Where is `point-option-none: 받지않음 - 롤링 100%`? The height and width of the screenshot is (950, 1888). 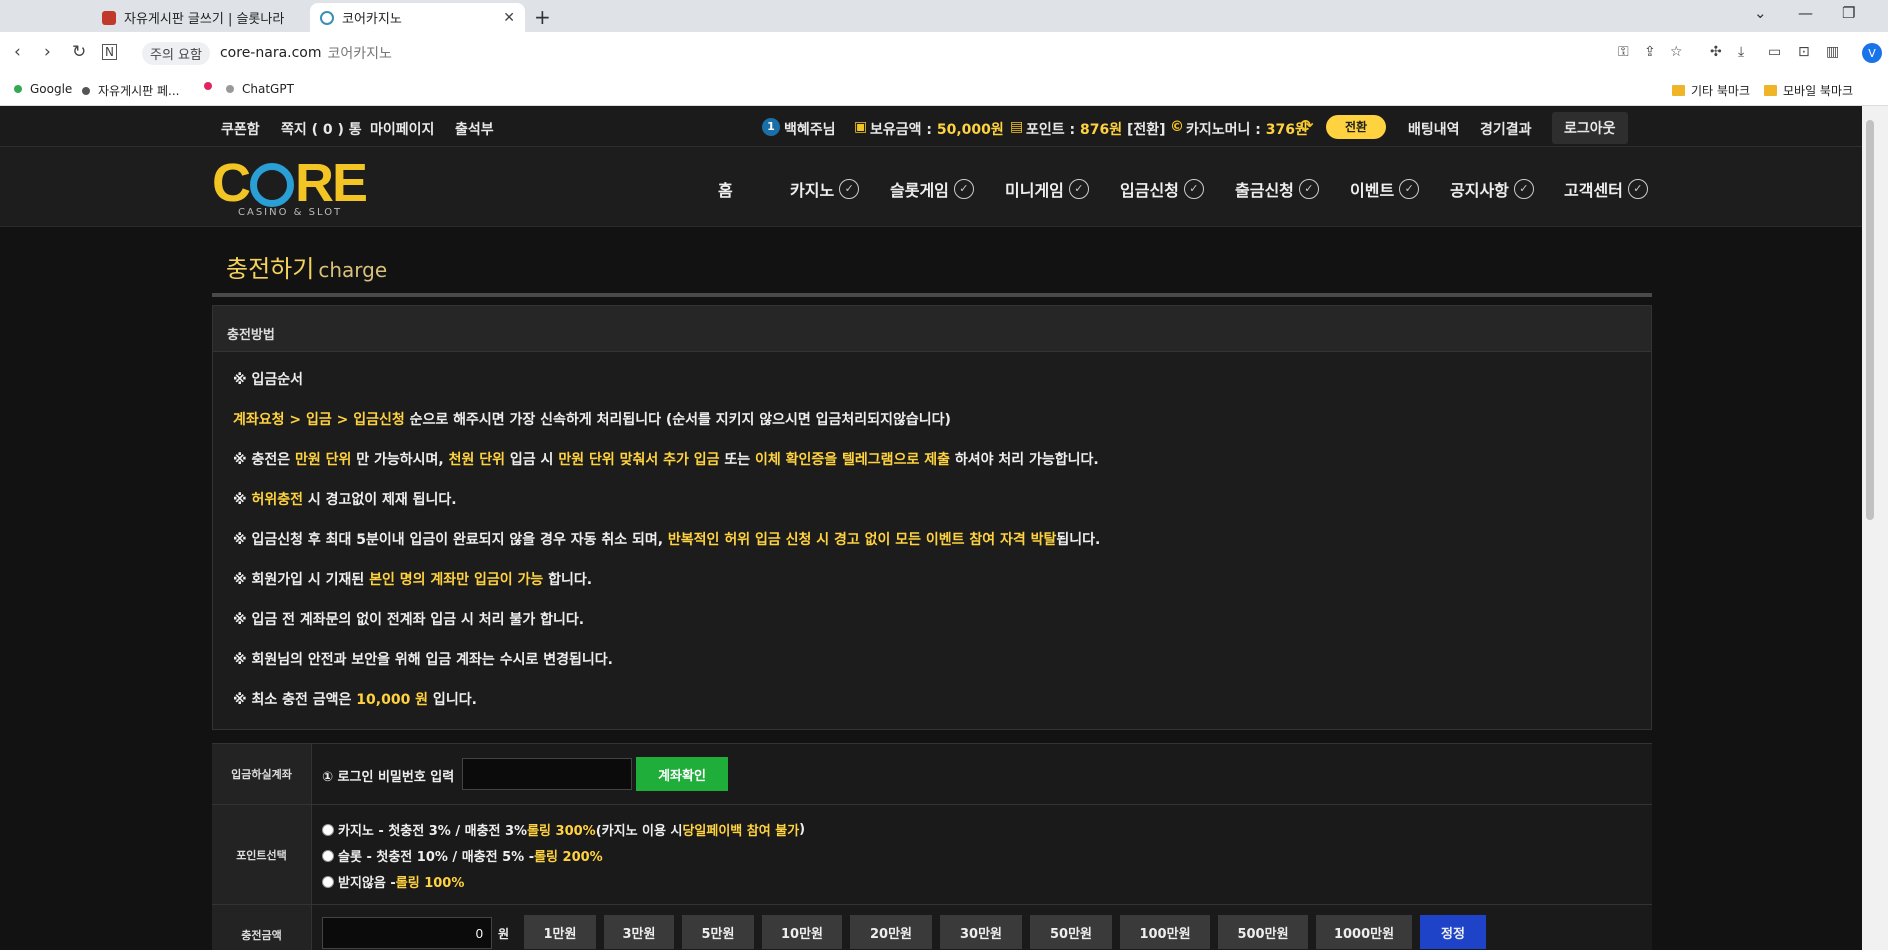
point-option-none: 받지않음 - 롤링 100% is located at coordinates (393, 881).